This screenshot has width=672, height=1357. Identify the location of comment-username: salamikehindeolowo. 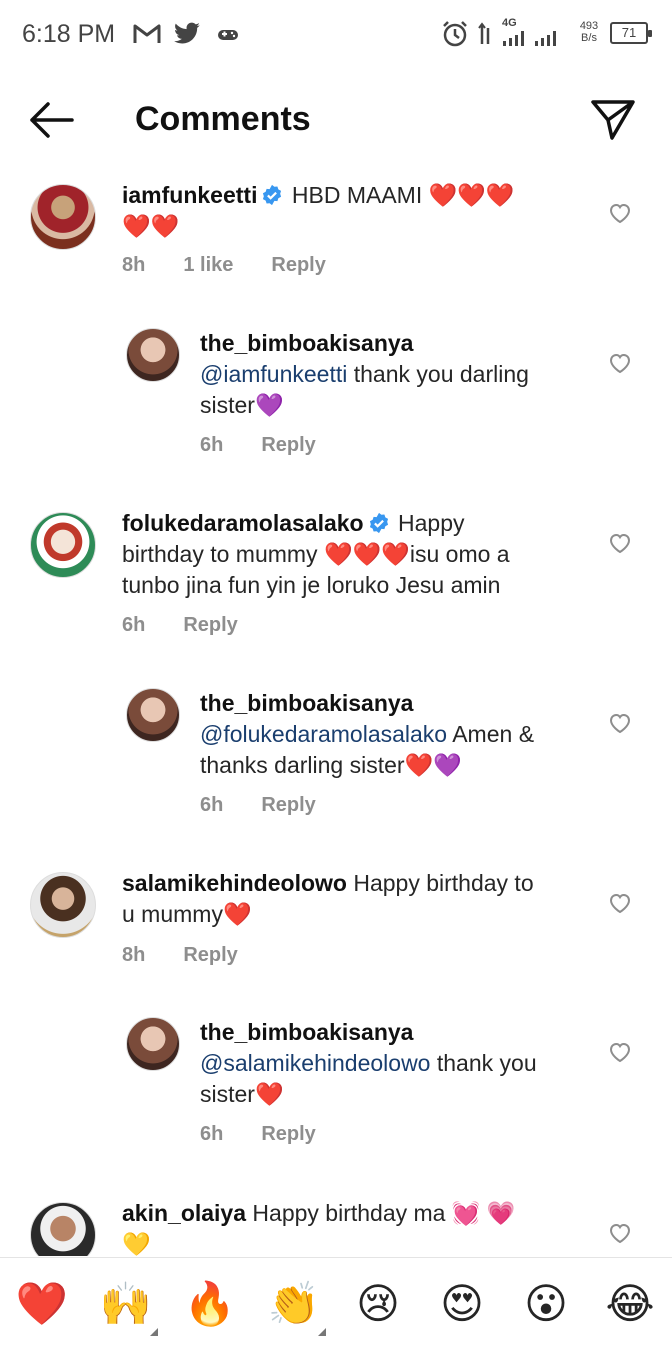
(234, 883).